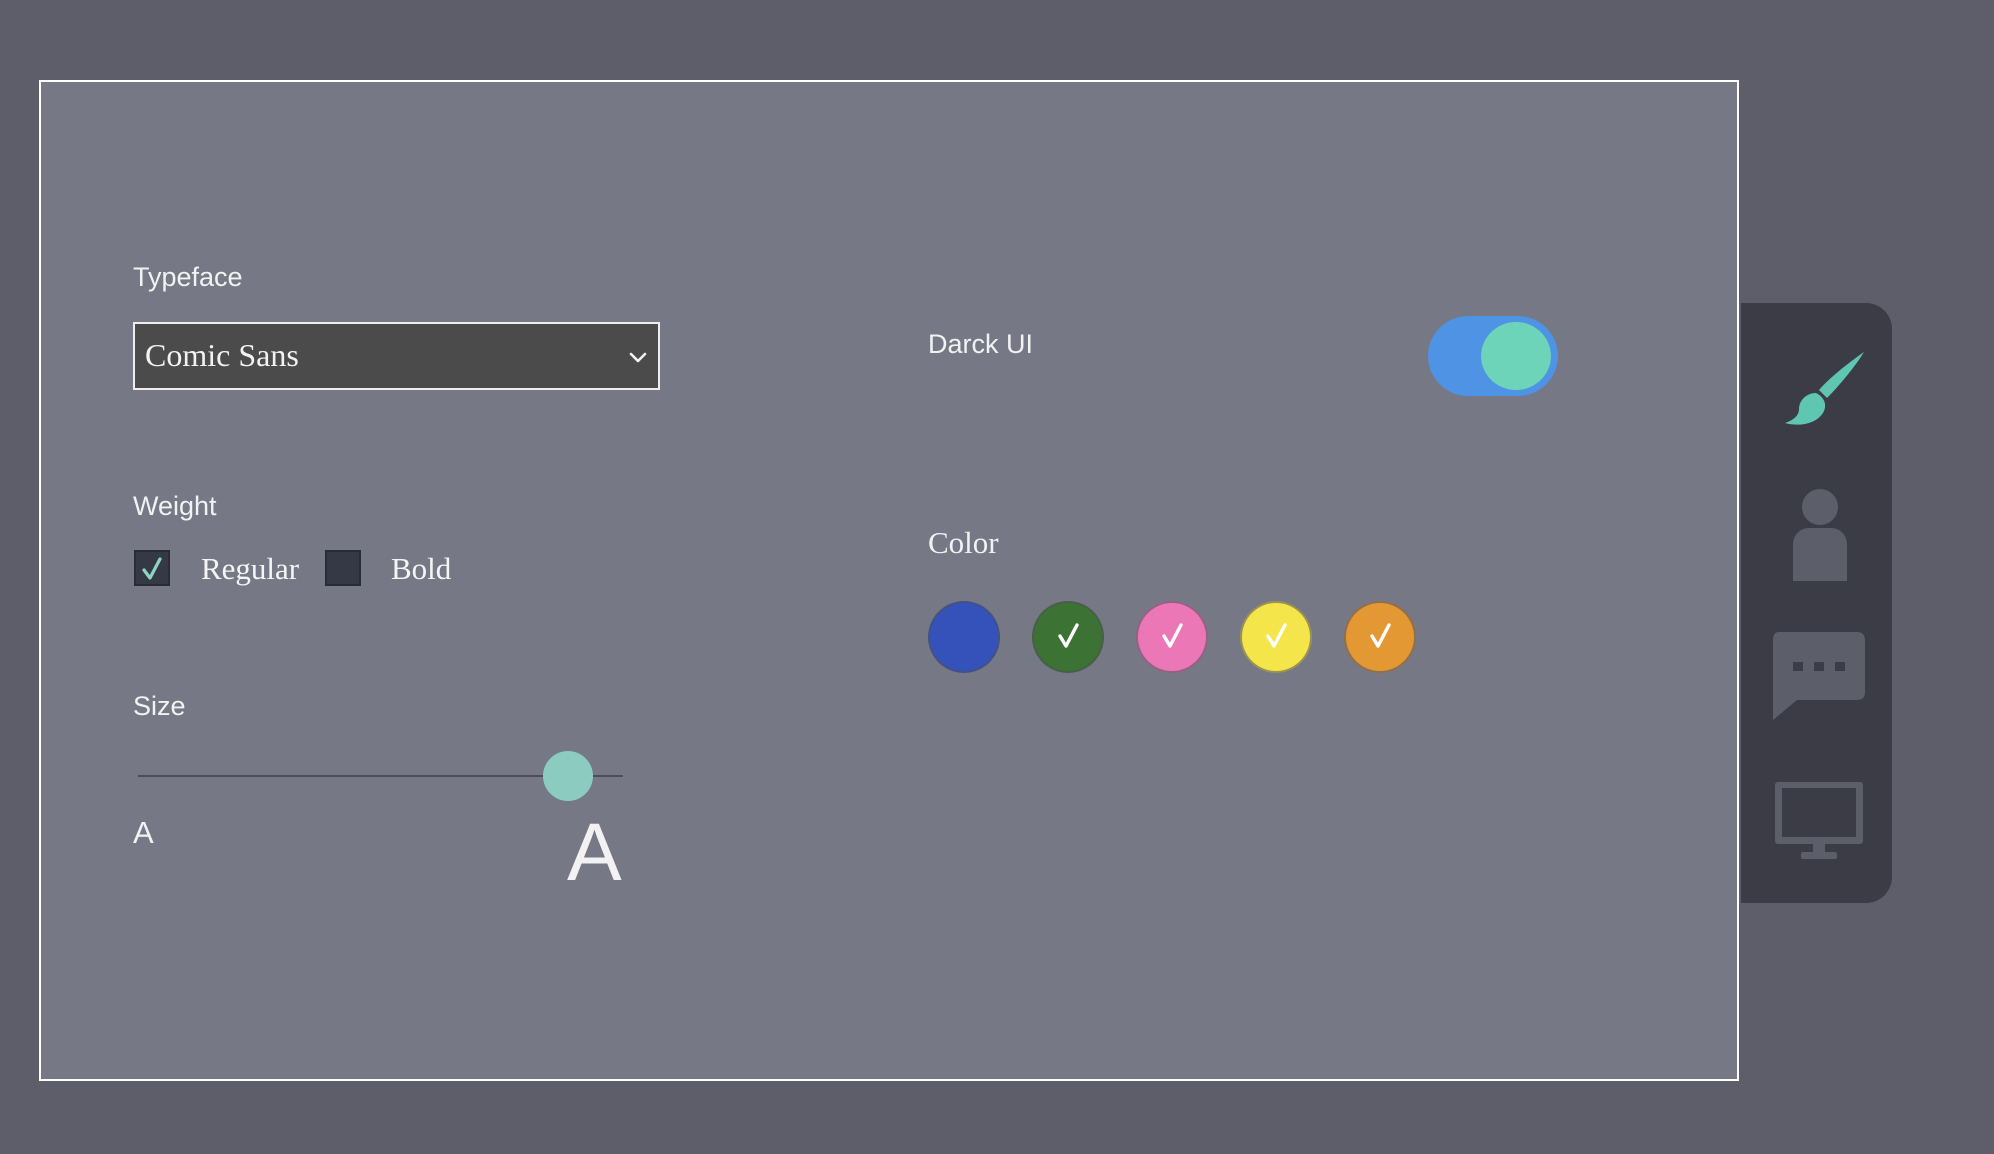 The image size is (1994, 1154). I want to click on regular-checkbox, so click(152, 568).